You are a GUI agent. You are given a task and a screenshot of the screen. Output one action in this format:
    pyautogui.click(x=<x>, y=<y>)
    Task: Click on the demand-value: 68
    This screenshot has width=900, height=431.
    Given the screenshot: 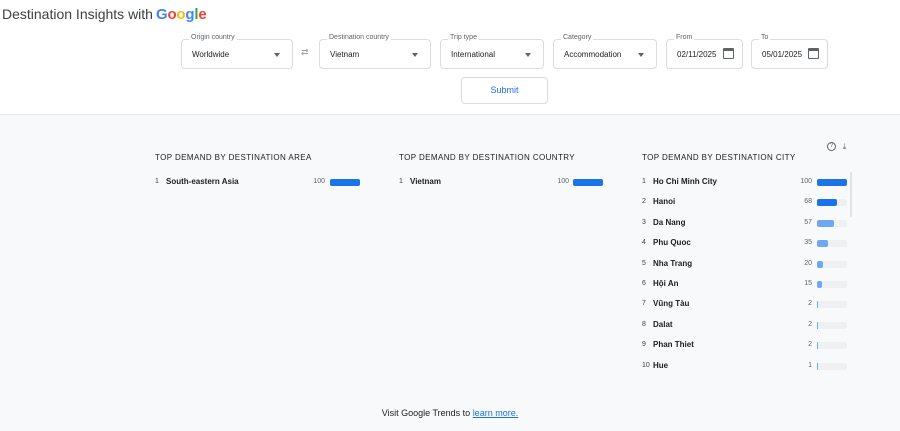 What is the action you would take?
    pyautogui.click(x=808, y=202)
    